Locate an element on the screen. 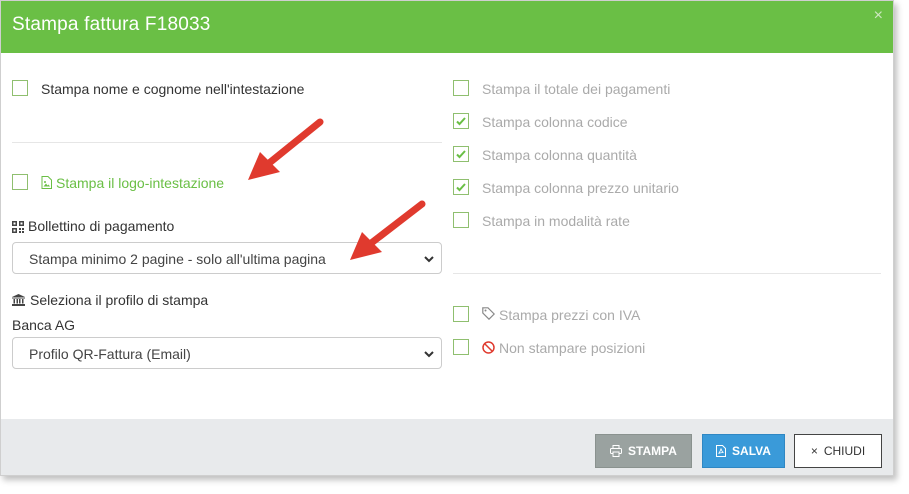  print-quantity-column-checkbox is located at coordinates (461, 154).